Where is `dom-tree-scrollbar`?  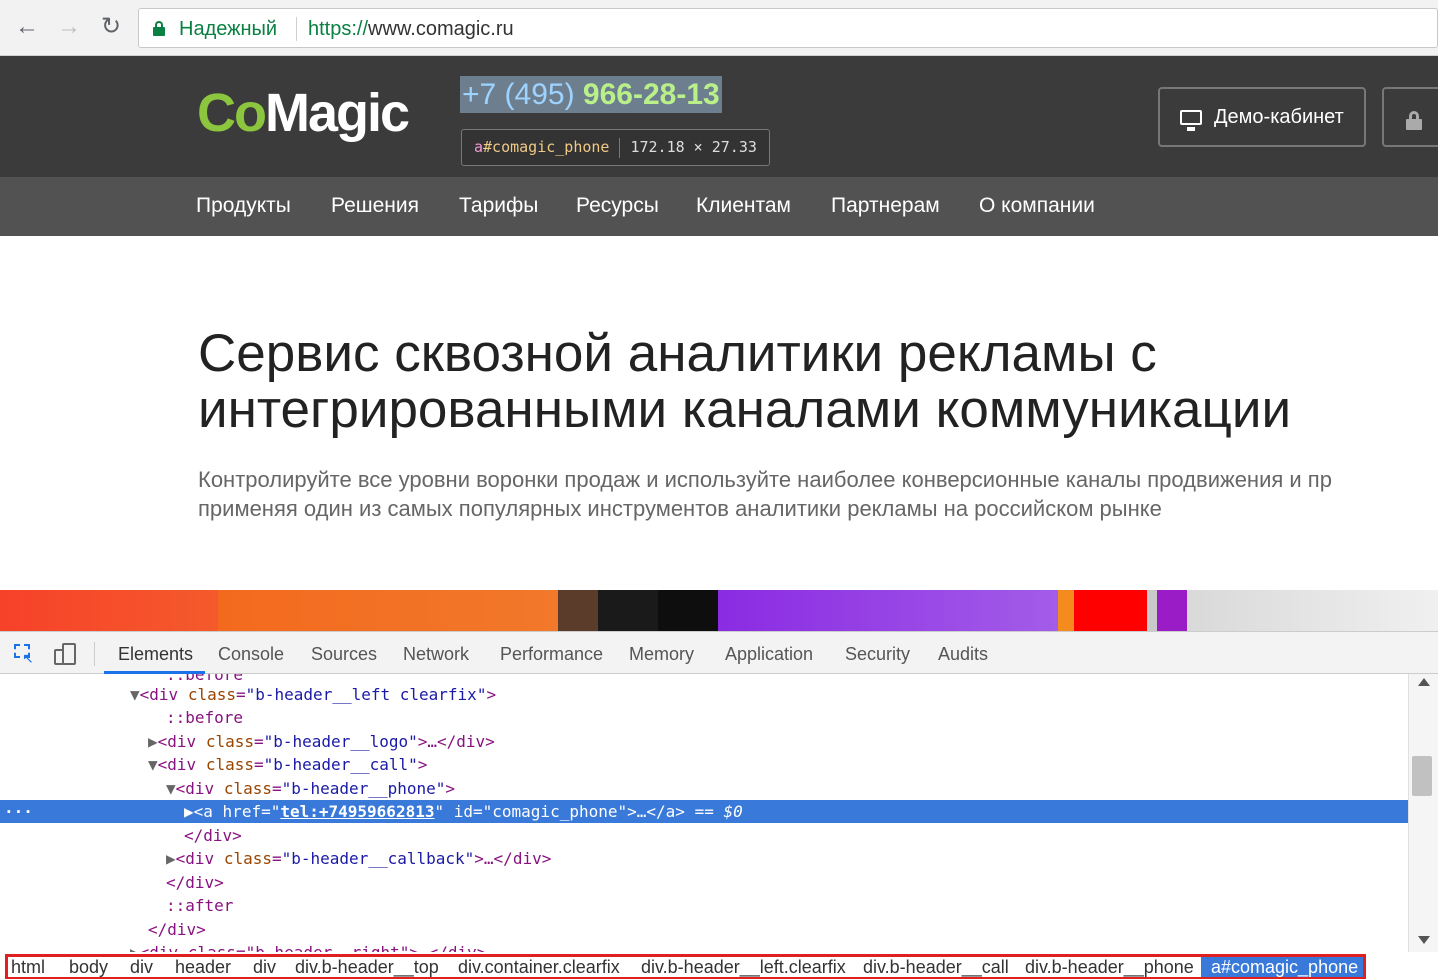 dom-tree-scrollbar is located at coordinates (1423, 813).